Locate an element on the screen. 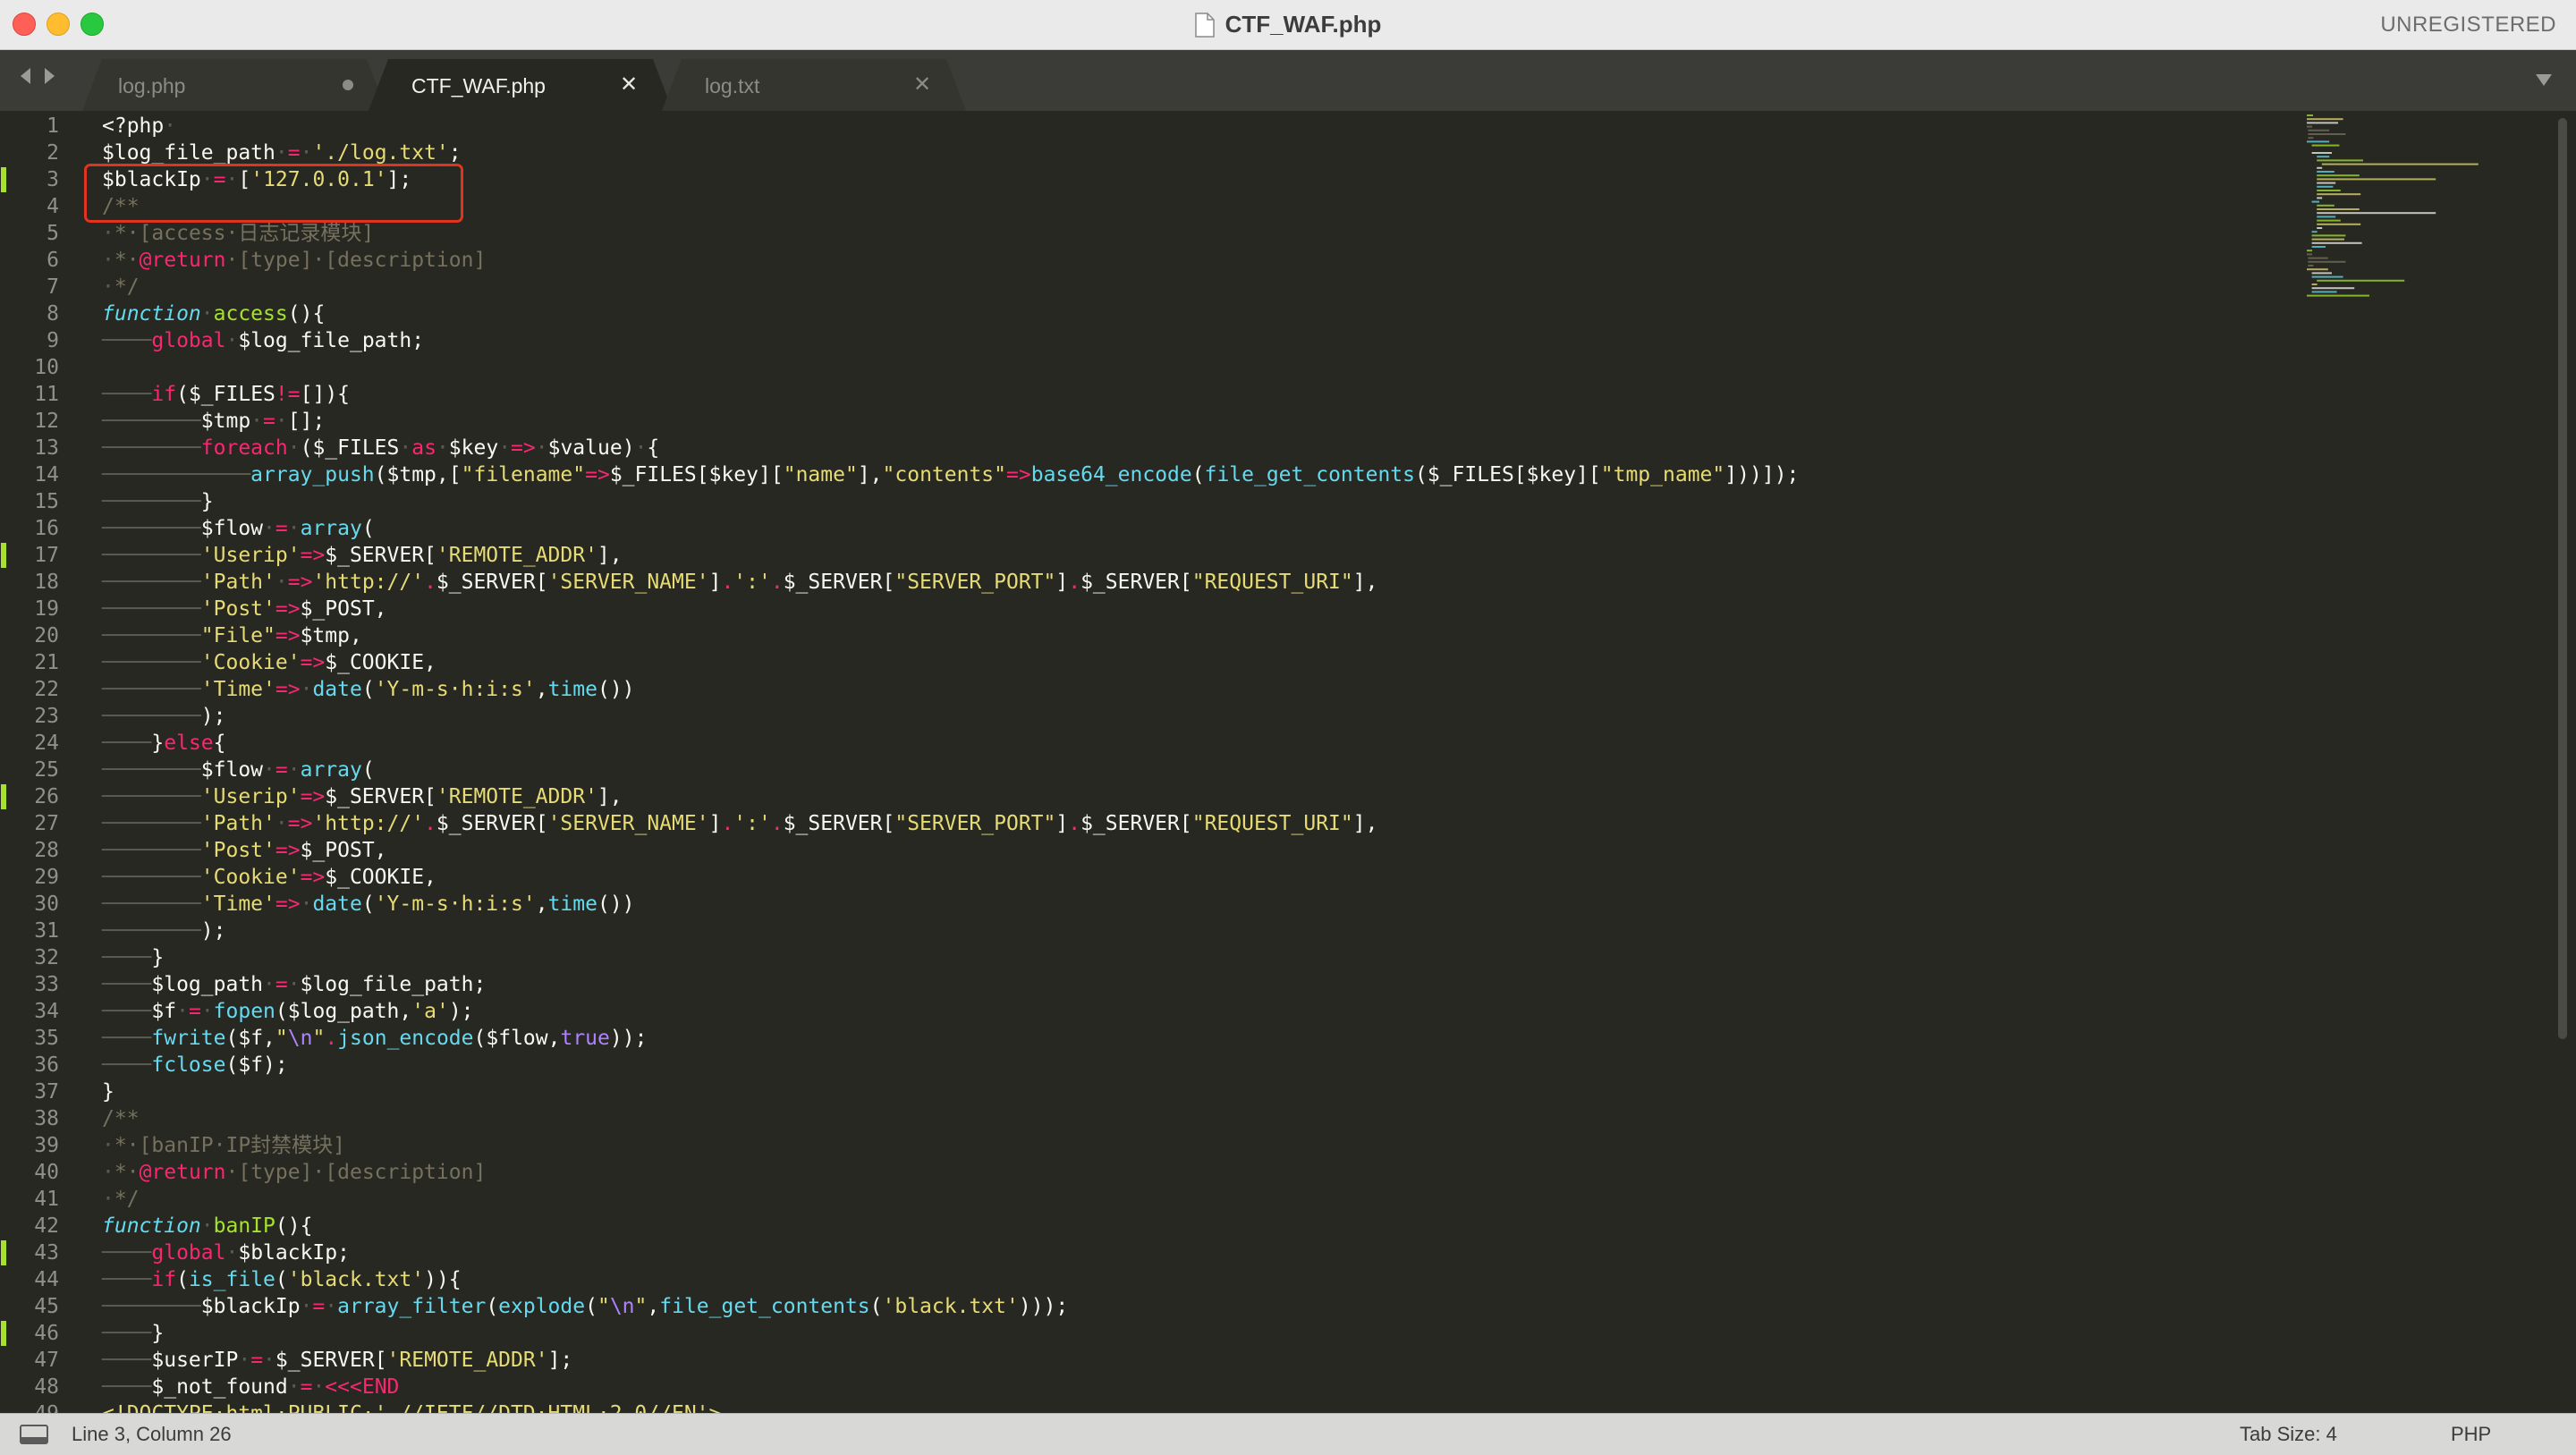  code-line: ────$log_path·=·$log_file_path; is located at coordinates (294, 984).